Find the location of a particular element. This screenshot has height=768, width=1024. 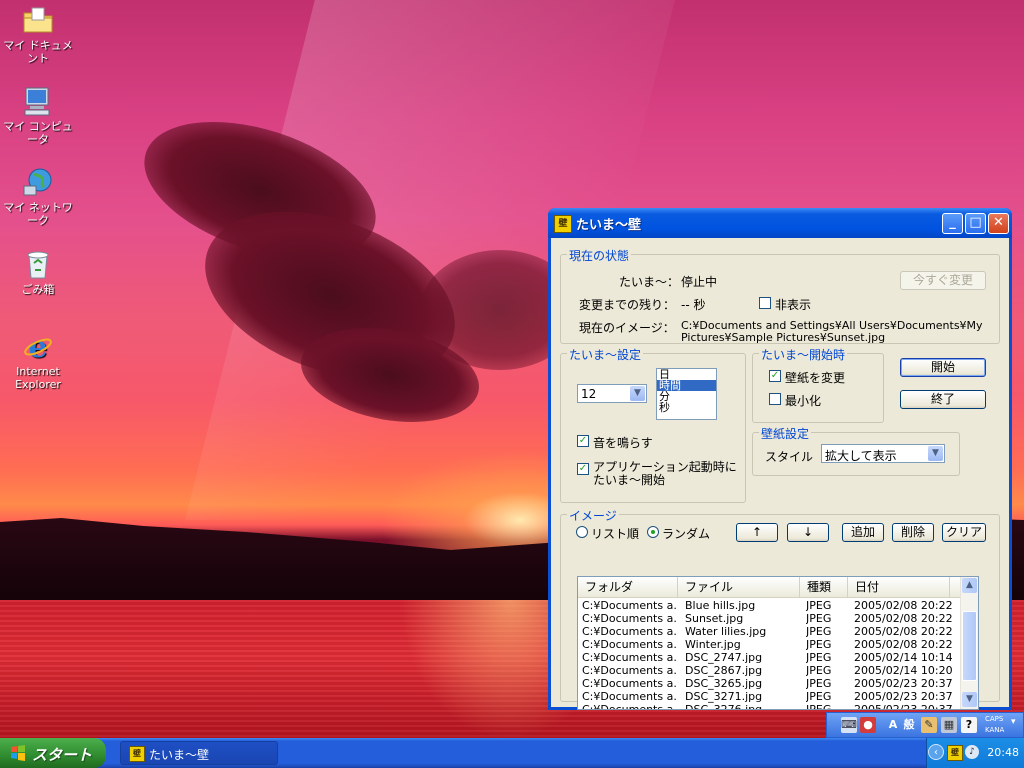

delete-button: 削除 is located at coordinates (913, 532).